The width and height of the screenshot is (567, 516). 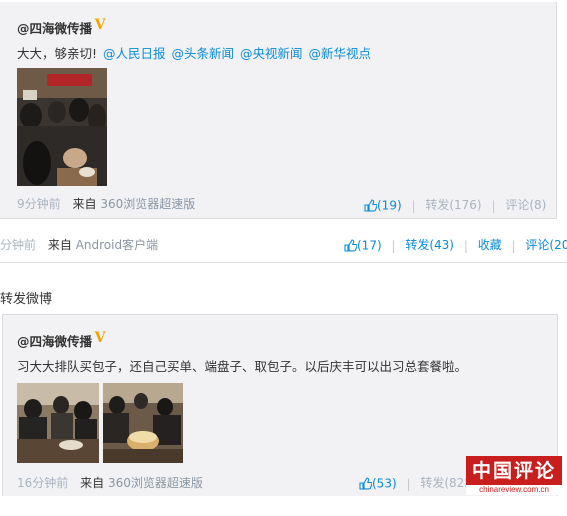 What do you see at coordinates (39, 204) in the screenshot?
I see `post-time-link: 9分钟前` at bounding box center [39, 204].